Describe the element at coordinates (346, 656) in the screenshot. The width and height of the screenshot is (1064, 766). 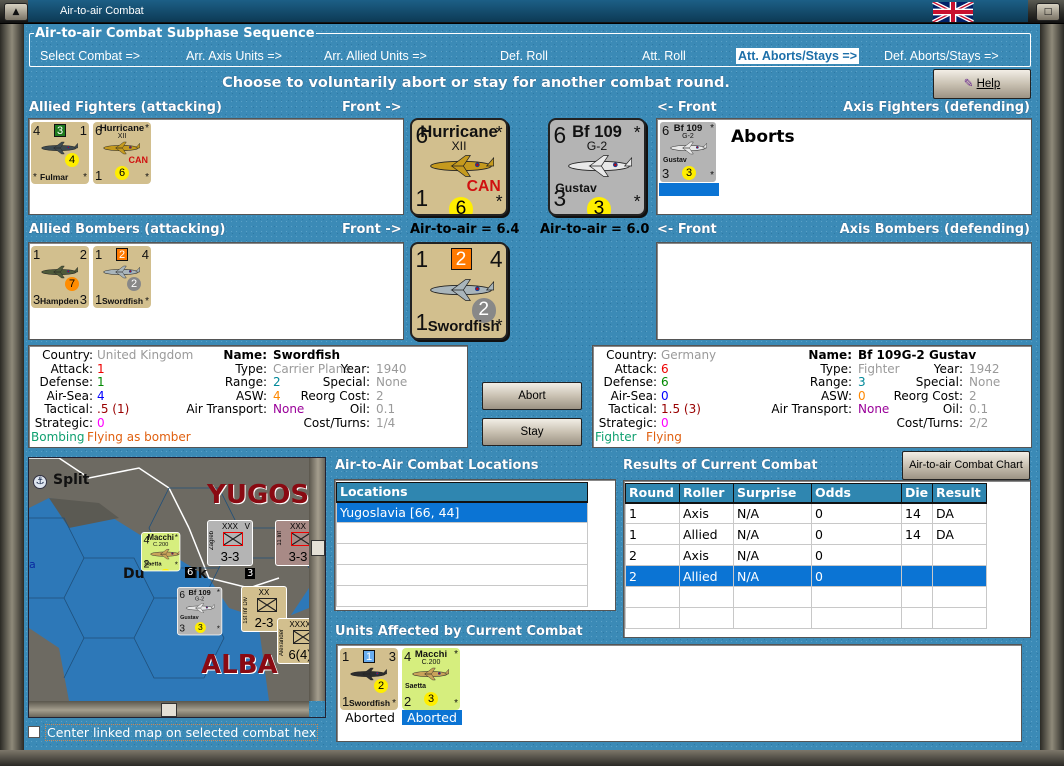
I see `counter-top-left-value: 1` at that location.